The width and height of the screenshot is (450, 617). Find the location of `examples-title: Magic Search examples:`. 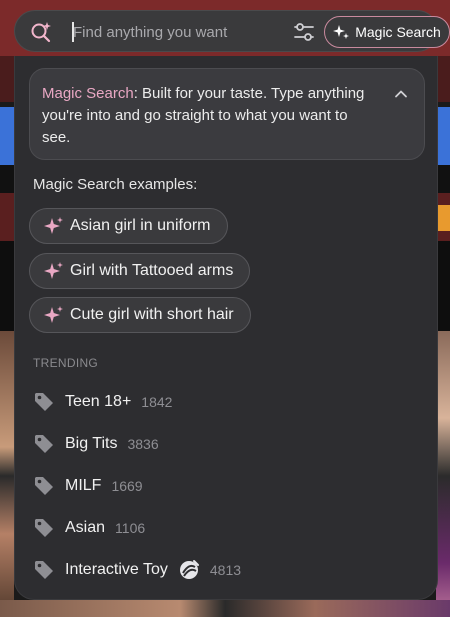

examples-title: Magic Search examples: is located at coordinates (115, 184).